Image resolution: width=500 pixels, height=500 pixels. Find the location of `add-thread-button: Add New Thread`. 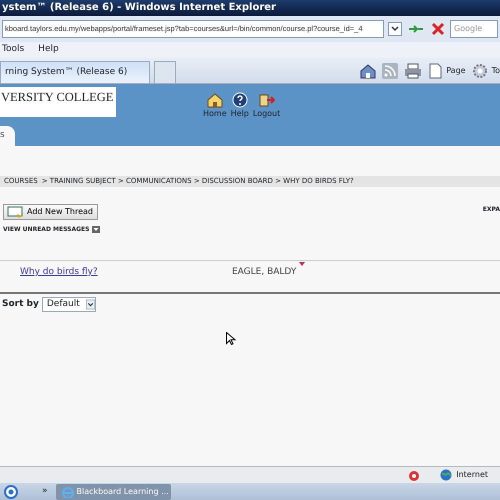

add-thread-button: Add New Thread is located at coordinates (50, 212).